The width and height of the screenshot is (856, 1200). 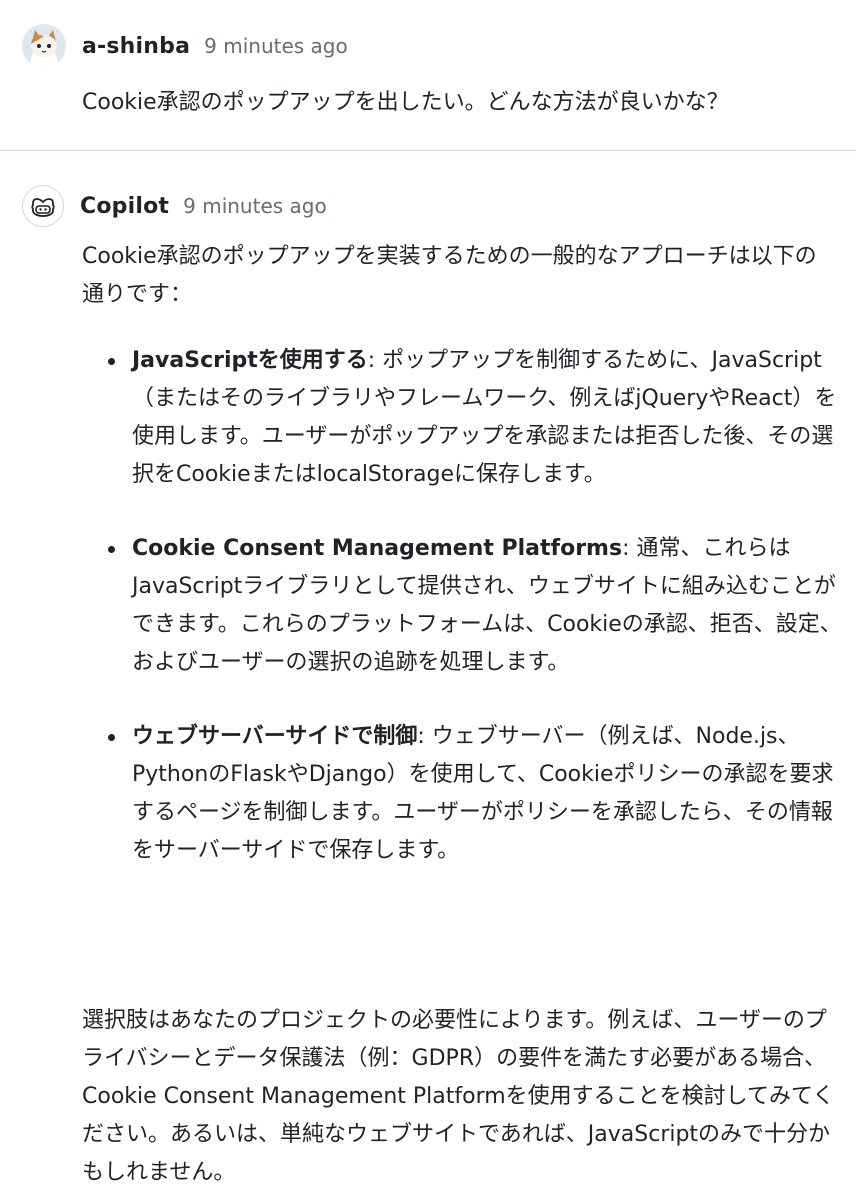 What do you see at coordinates (275, 736) in the screenshot?
I see `list-item-title: ウェブサーバーサイドで制御` at bounding box center [275, 736].